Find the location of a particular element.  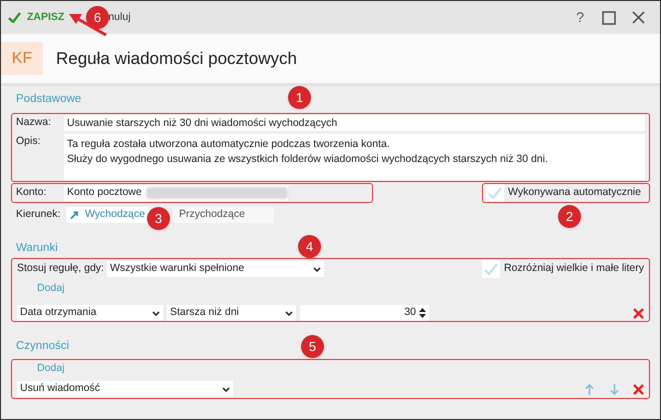

field-dropdown: Data otrzymania is located at coordinates (90, 313).